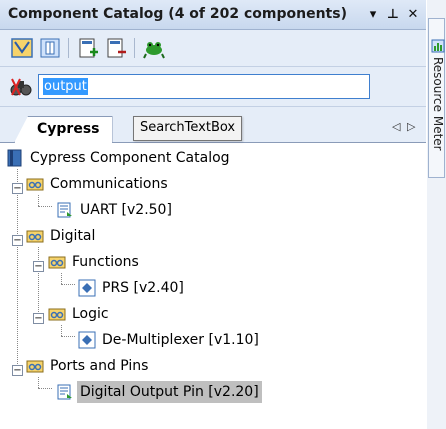  What do you see at coordinates (115, 210) in the screenshot?
I see `tree-item-uart: UART [v2.50]` at bounding box center [115, 210].